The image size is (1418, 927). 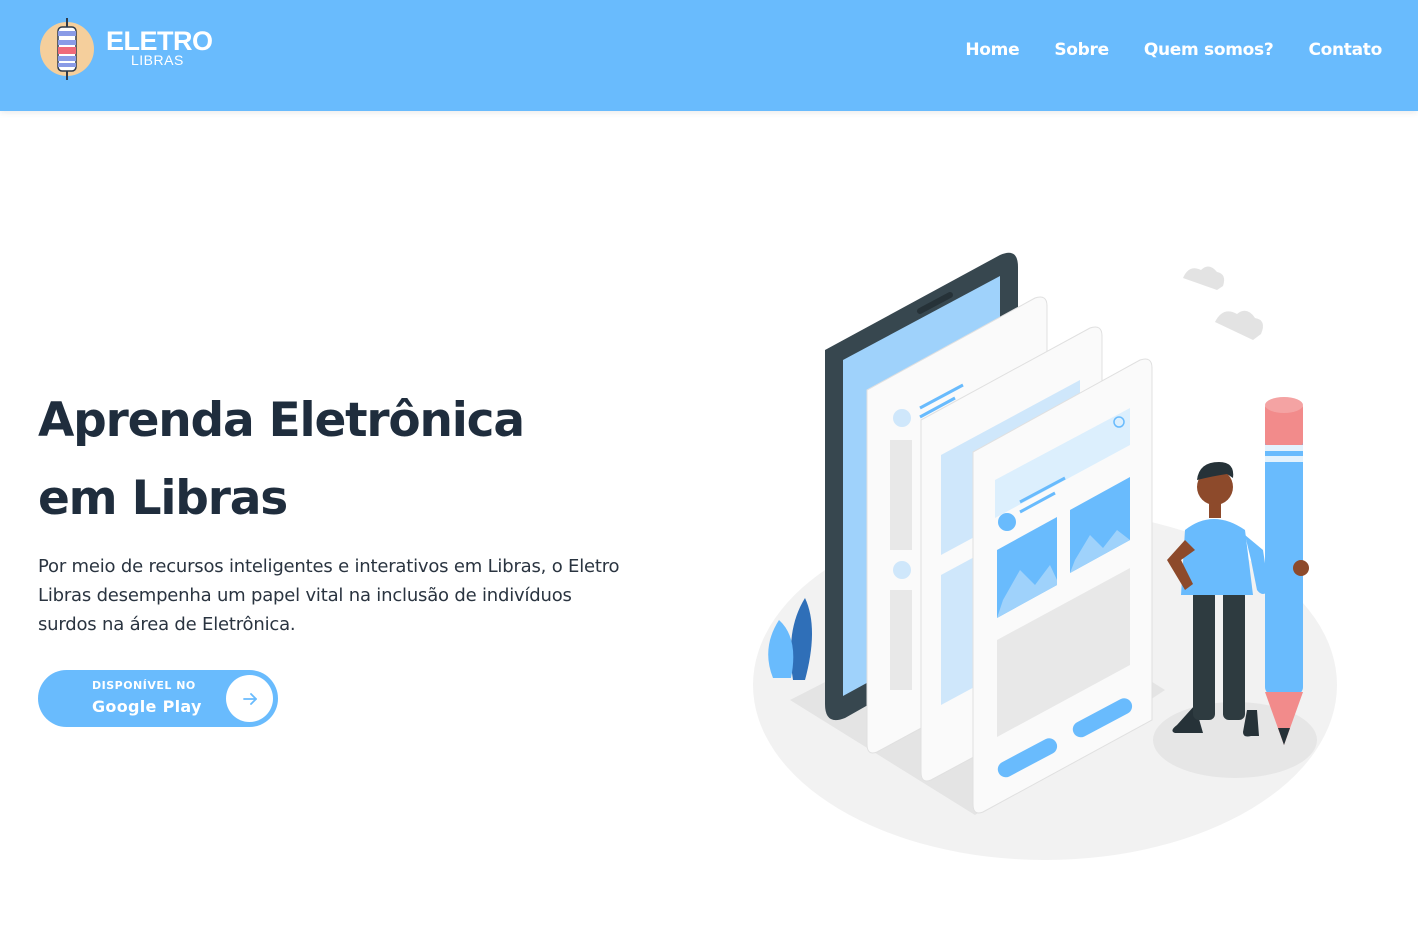 What do you see at coordinates (144, 685) in the screenshot?
I see `google-play-top-label: DISPONÍVEL NO` at bounding box center [144, 685].